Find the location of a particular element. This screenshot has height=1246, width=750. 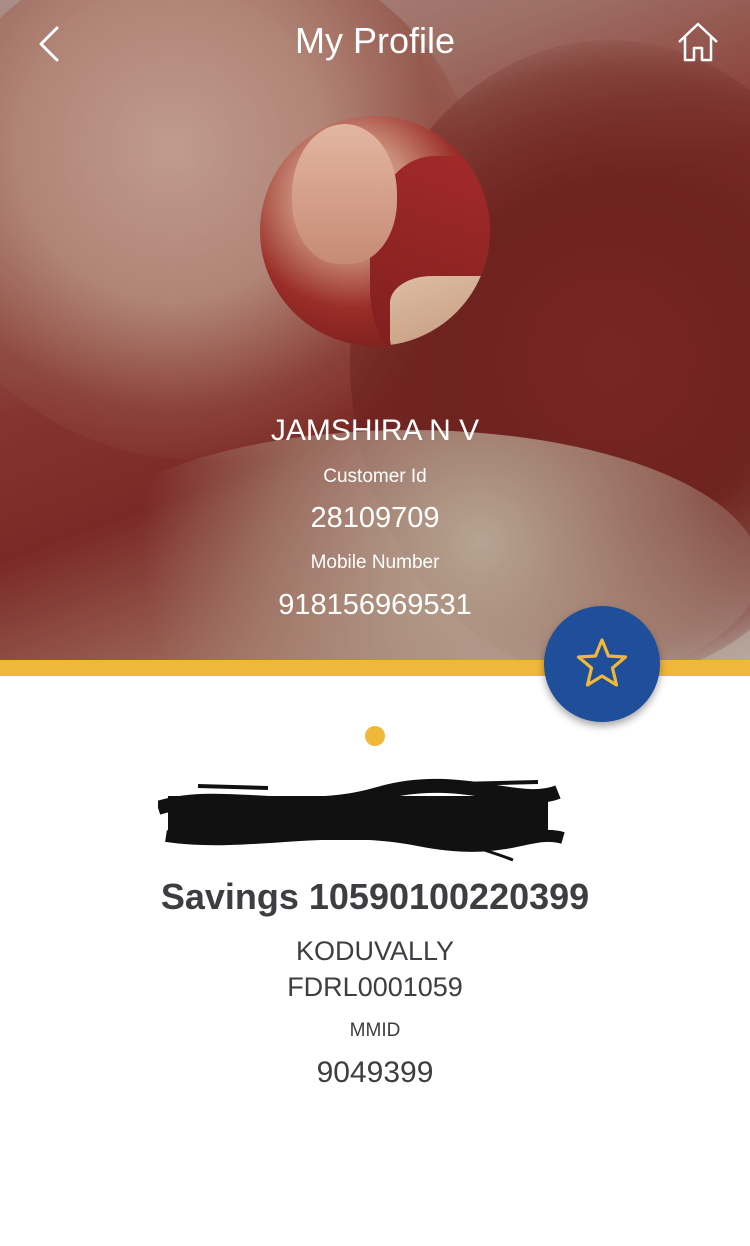

page-indicator-dot is located at coordinates (375, 736).